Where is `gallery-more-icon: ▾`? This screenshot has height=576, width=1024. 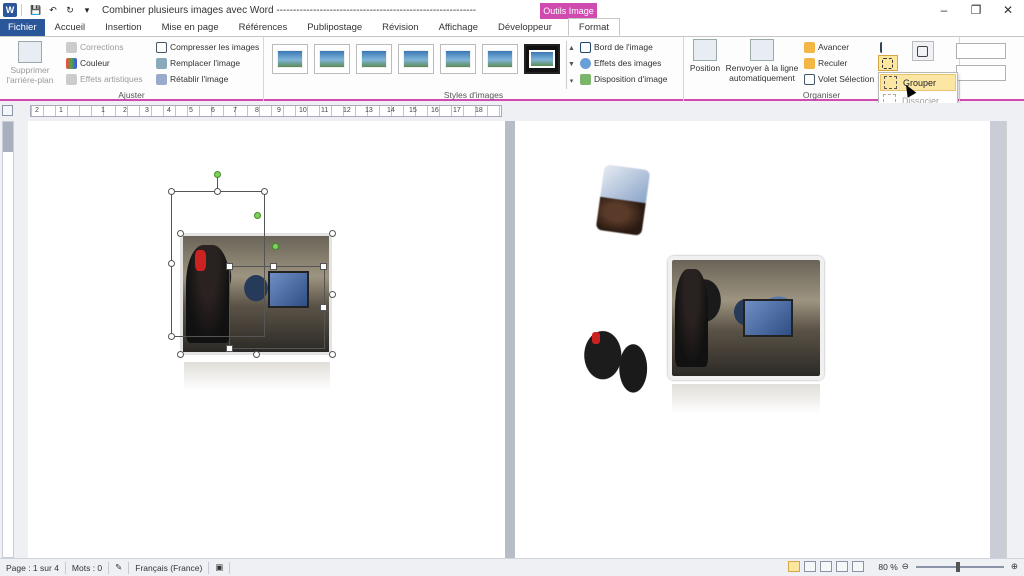 gallery-more-icon: ▾ is located at coordinates (572, 81).